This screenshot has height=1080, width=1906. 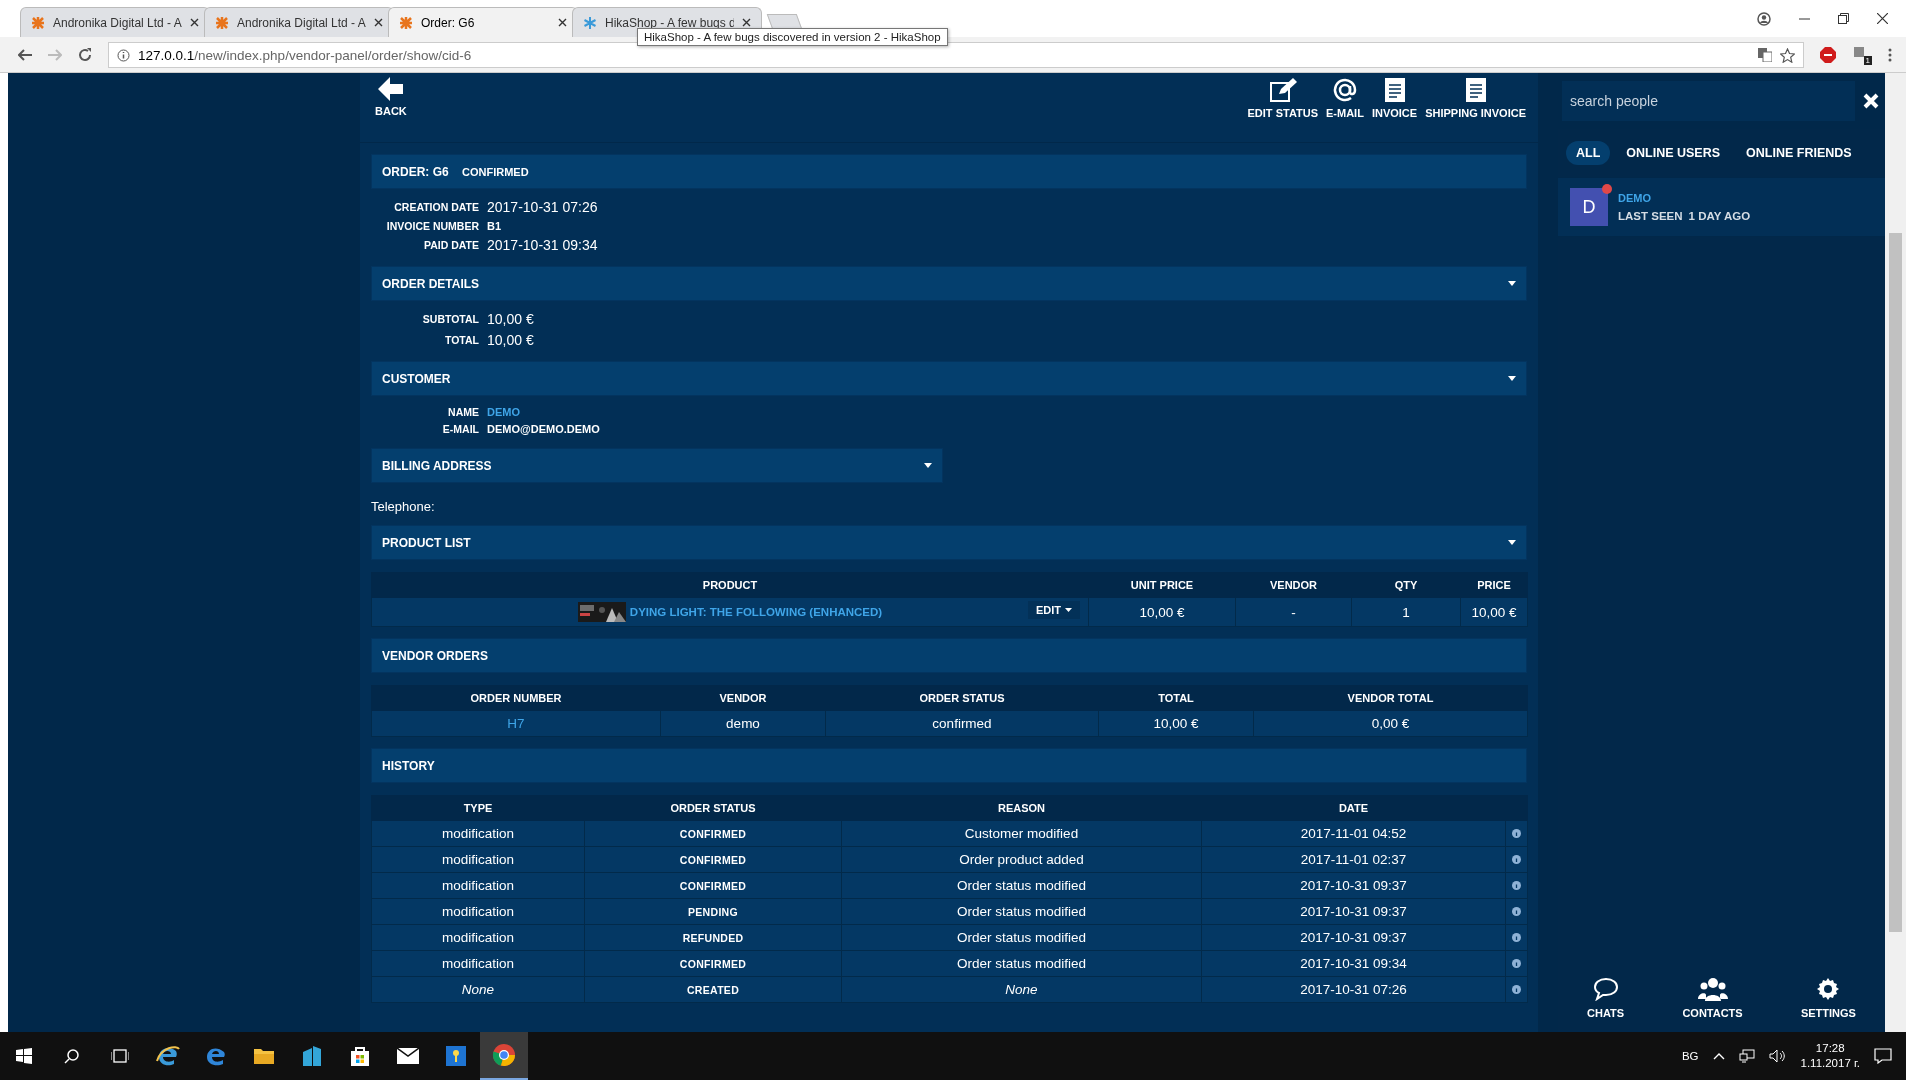 I want to click on table-cell: 2017-11-01 02:37, so click(x=1353, y=859).